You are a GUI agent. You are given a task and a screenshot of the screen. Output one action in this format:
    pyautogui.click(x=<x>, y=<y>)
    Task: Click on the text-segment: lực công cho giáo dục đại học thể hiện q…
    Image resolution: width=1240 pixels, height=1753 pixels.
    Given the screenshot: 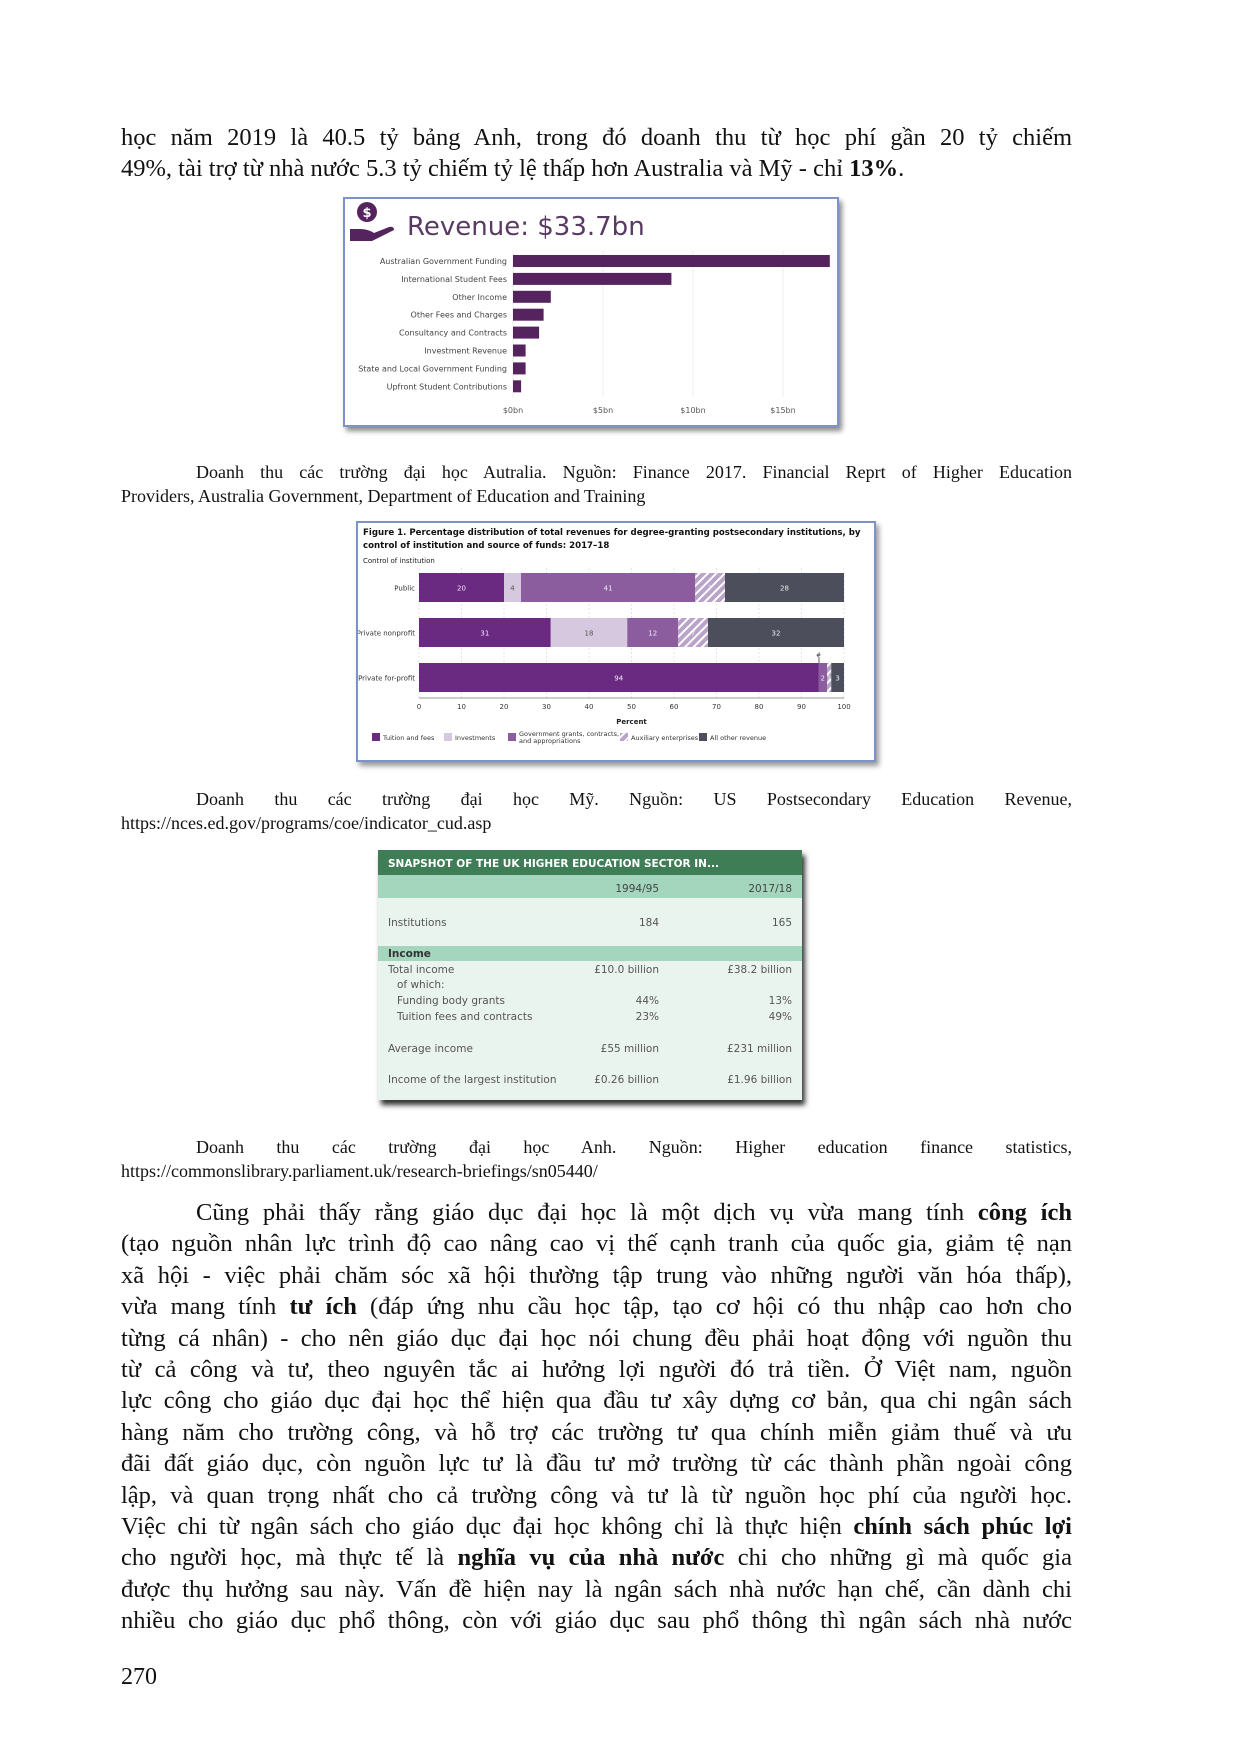 What is the action you would take?
    pyautogui.click(x=596, y=1401)
    